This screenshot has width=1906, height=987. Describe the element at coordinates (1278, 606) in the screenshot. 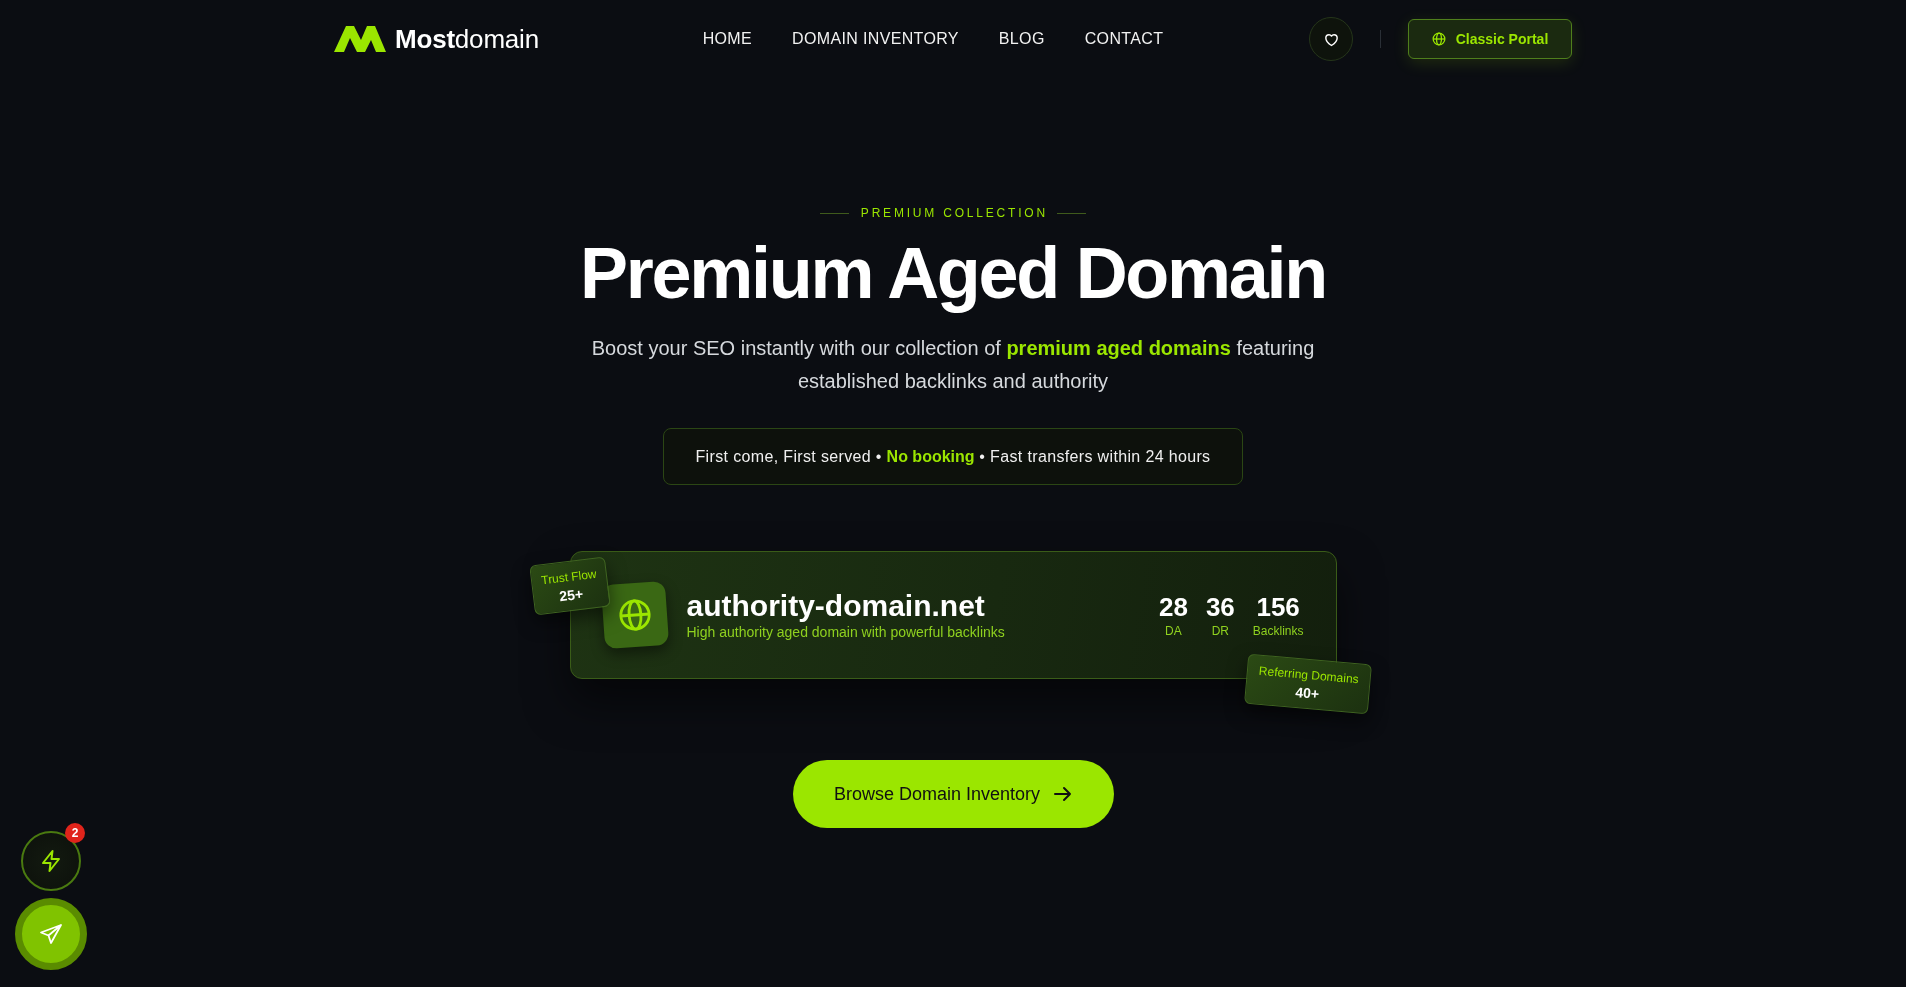

I see `stat-value: 156` at that location.